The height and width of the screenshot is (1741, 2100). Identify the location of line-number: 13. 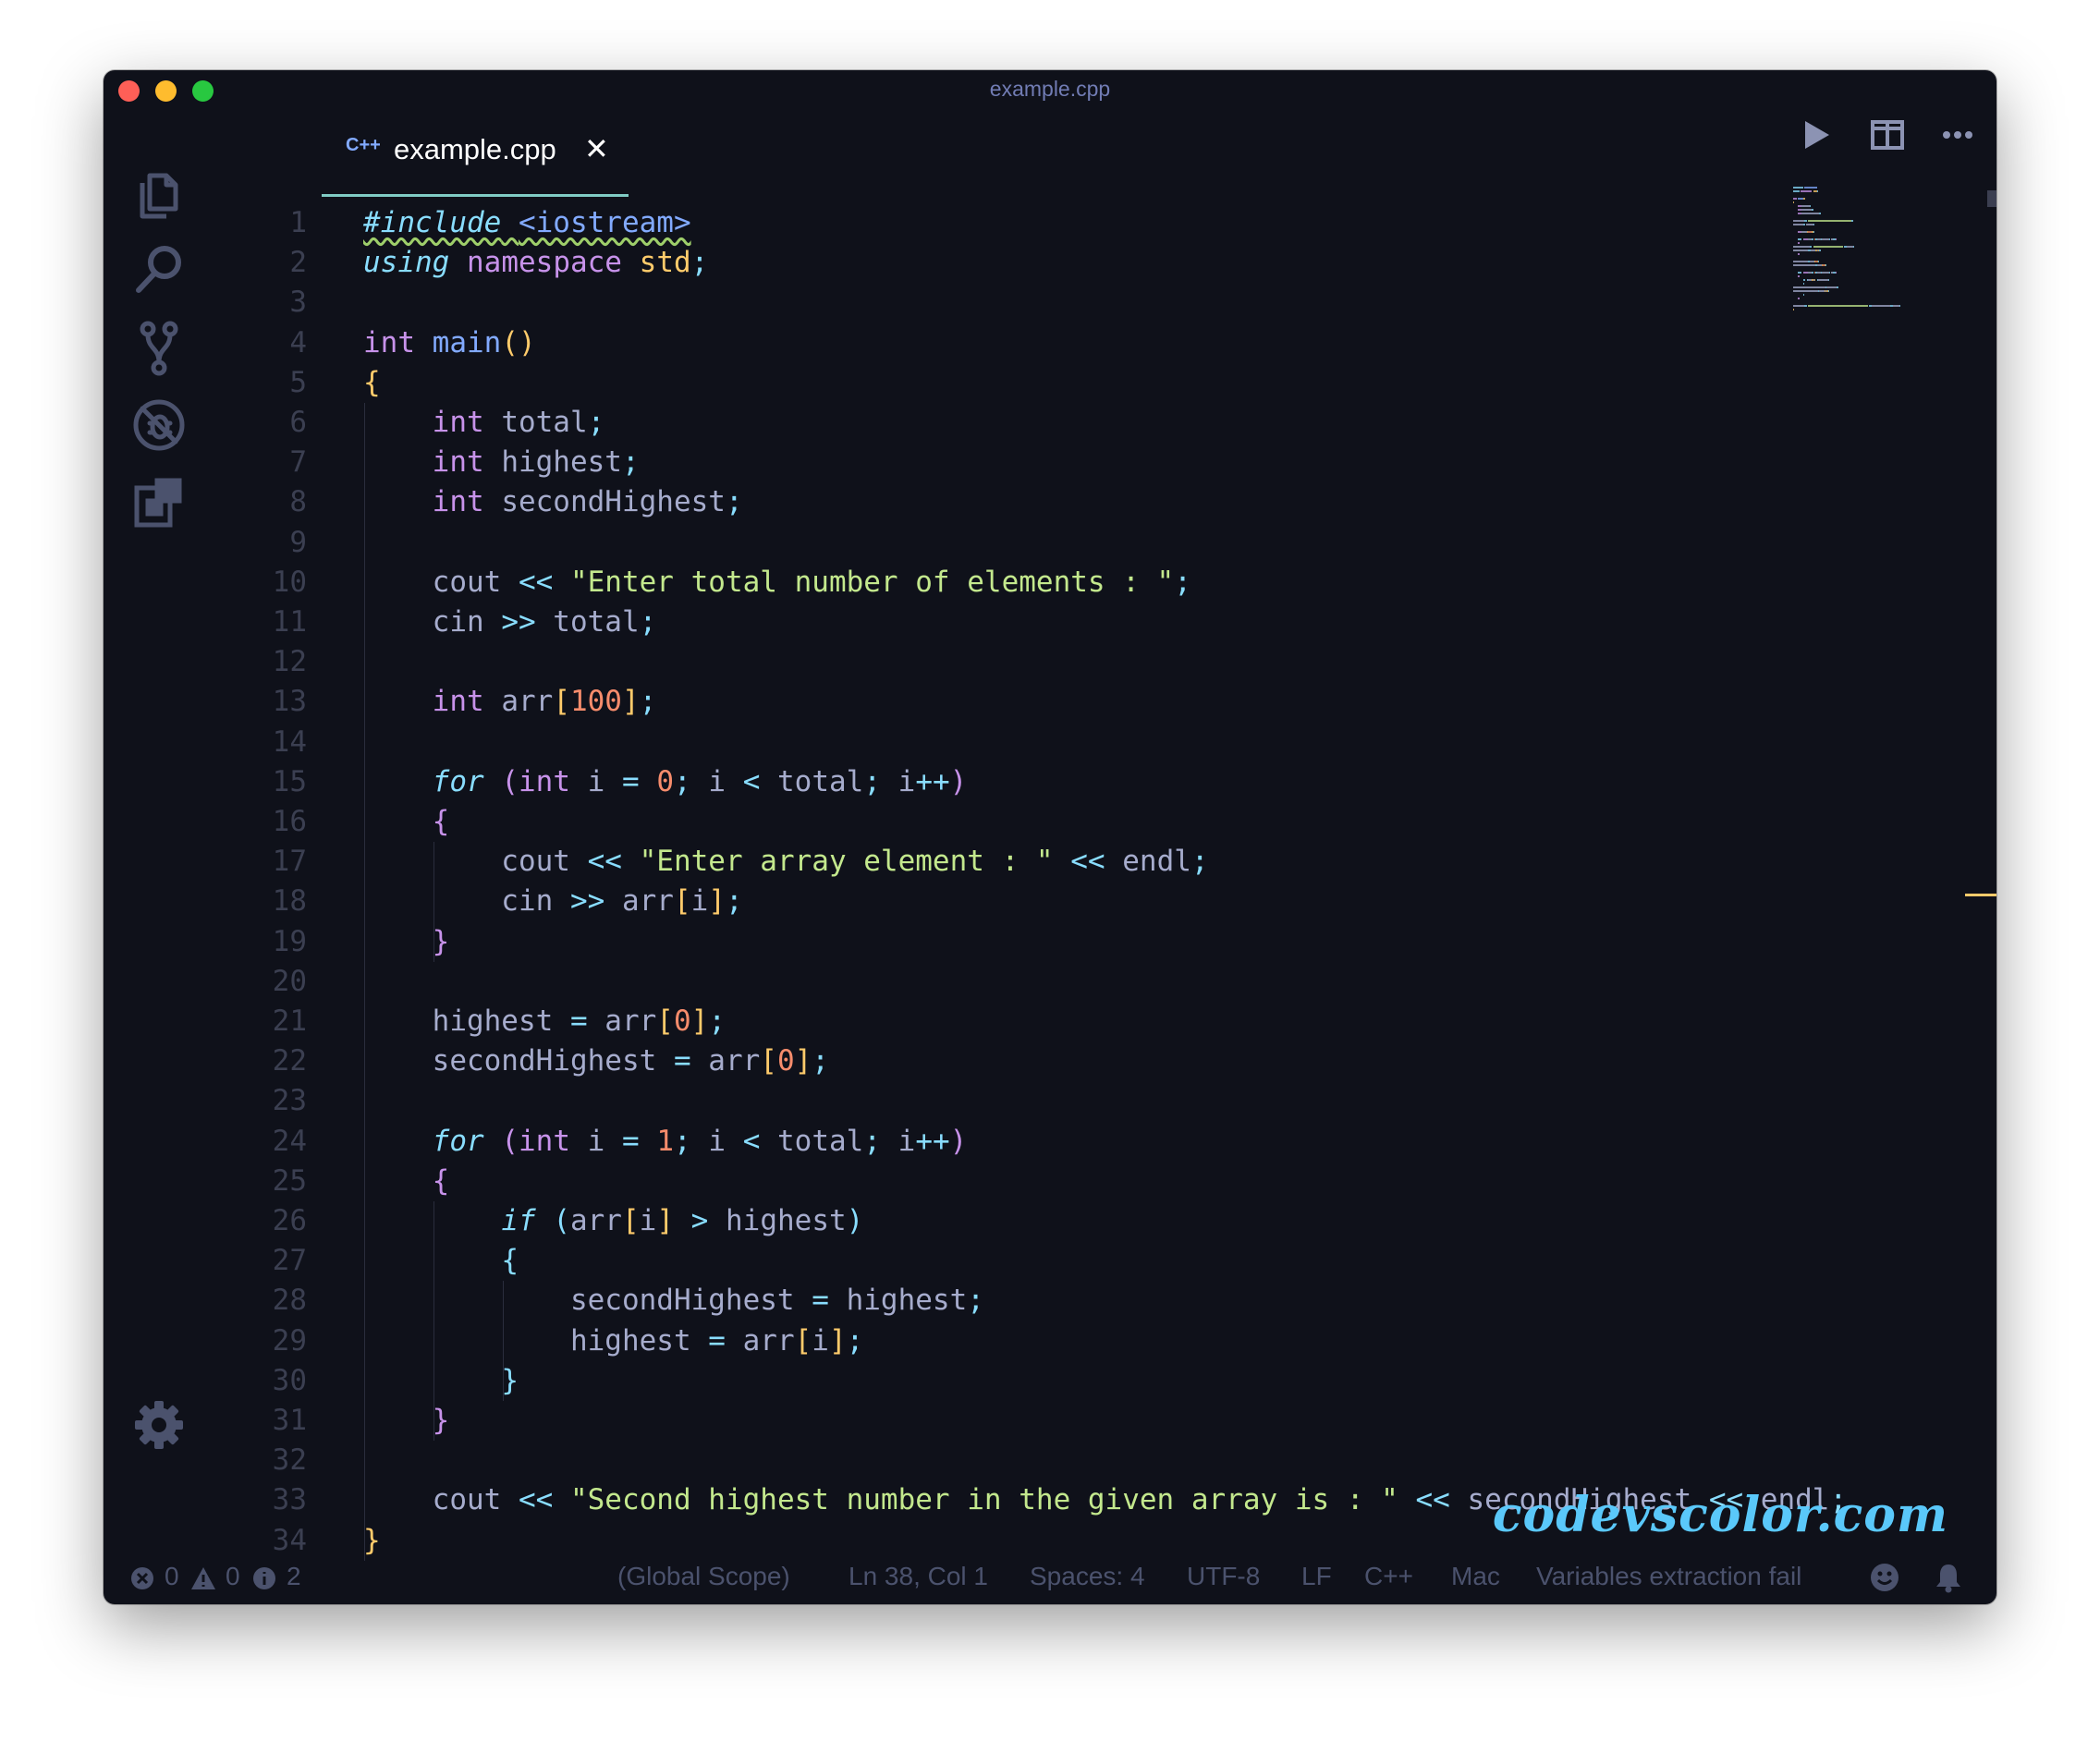
(261, 702).